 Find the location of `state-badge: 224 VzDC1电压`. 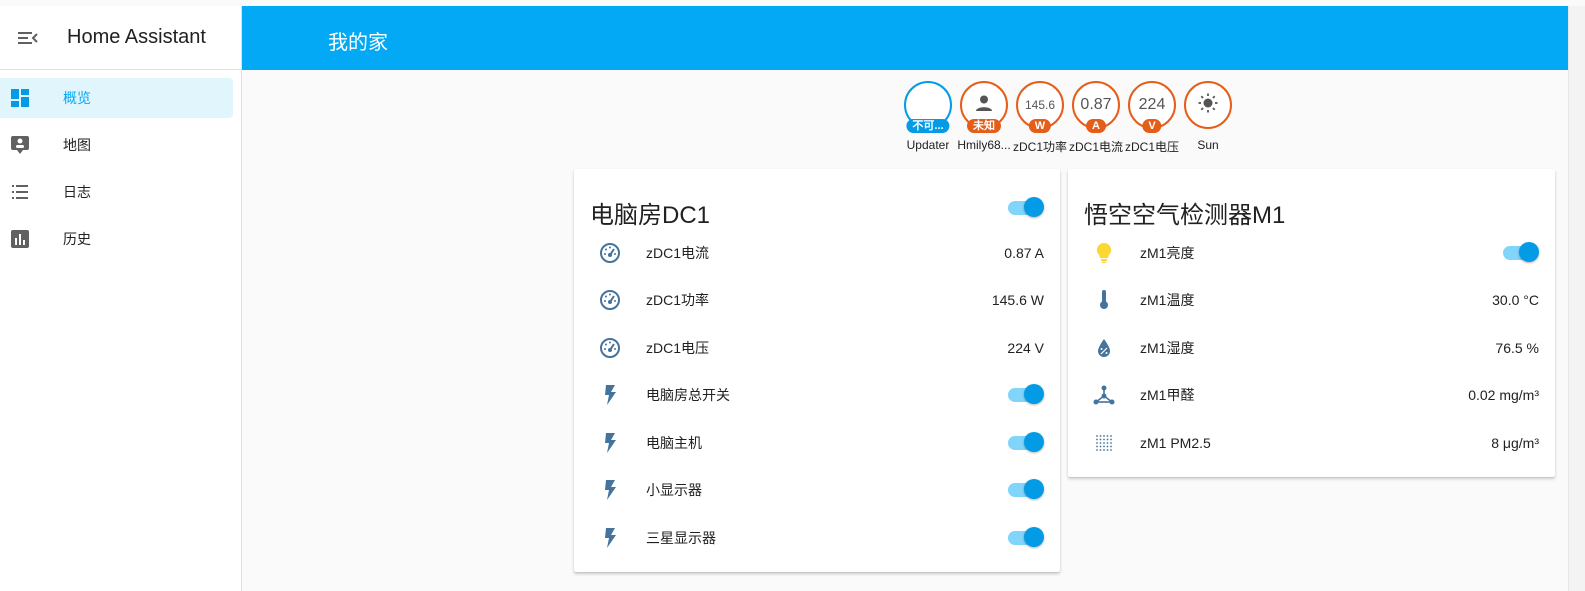

state-badge: 224 VzDC1电压 is located at coordinates (1152, 118).